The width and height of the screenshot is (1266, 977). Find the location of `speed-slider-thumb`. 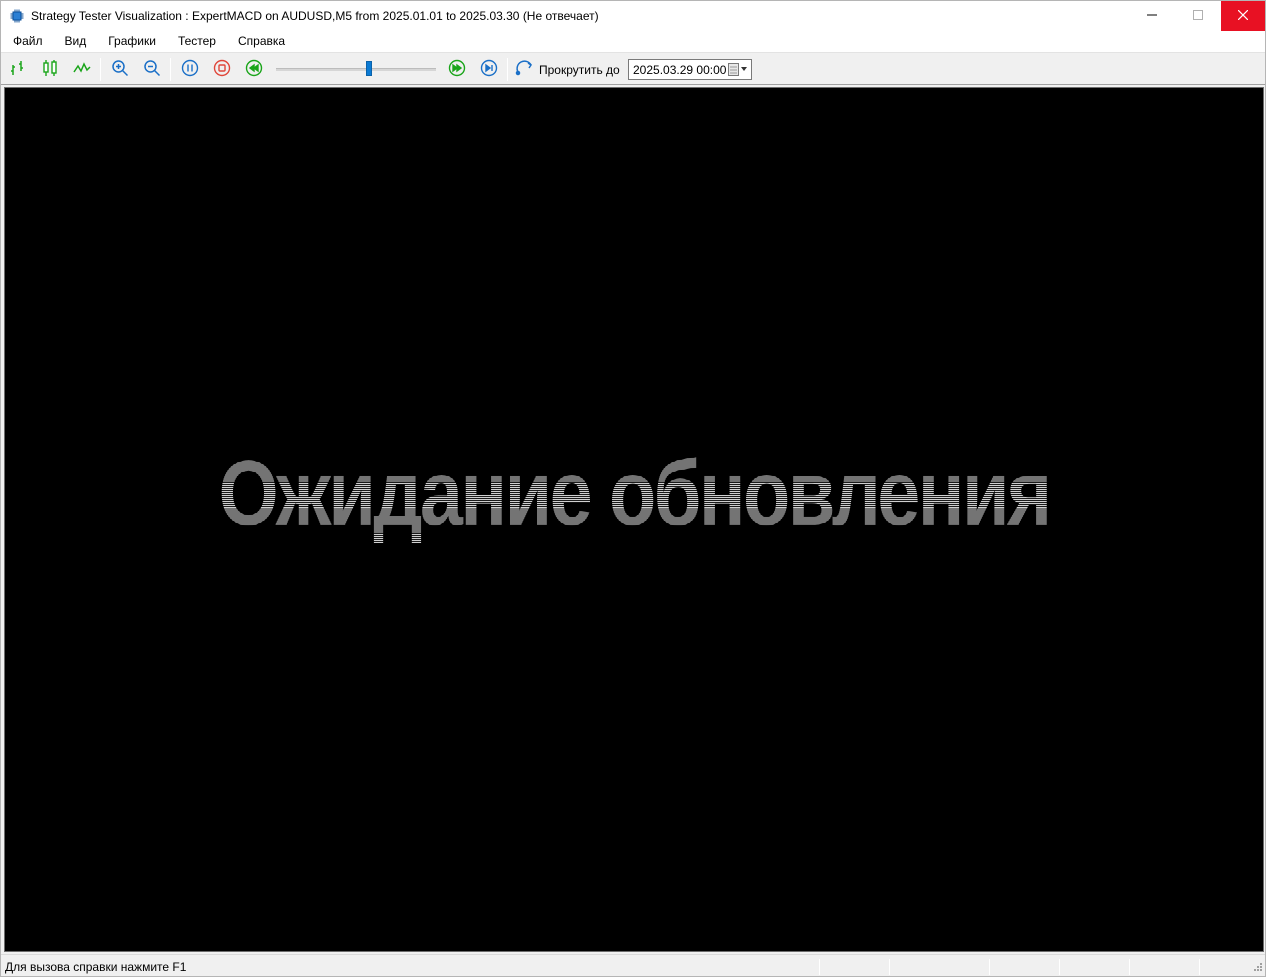

speed-slider-thumb is located at coordinates (368, 68).